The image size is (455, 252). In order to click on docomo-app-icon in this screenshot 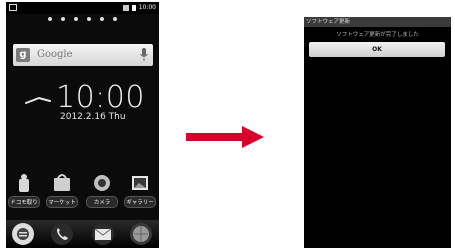, I will do `click(24, 183)`.